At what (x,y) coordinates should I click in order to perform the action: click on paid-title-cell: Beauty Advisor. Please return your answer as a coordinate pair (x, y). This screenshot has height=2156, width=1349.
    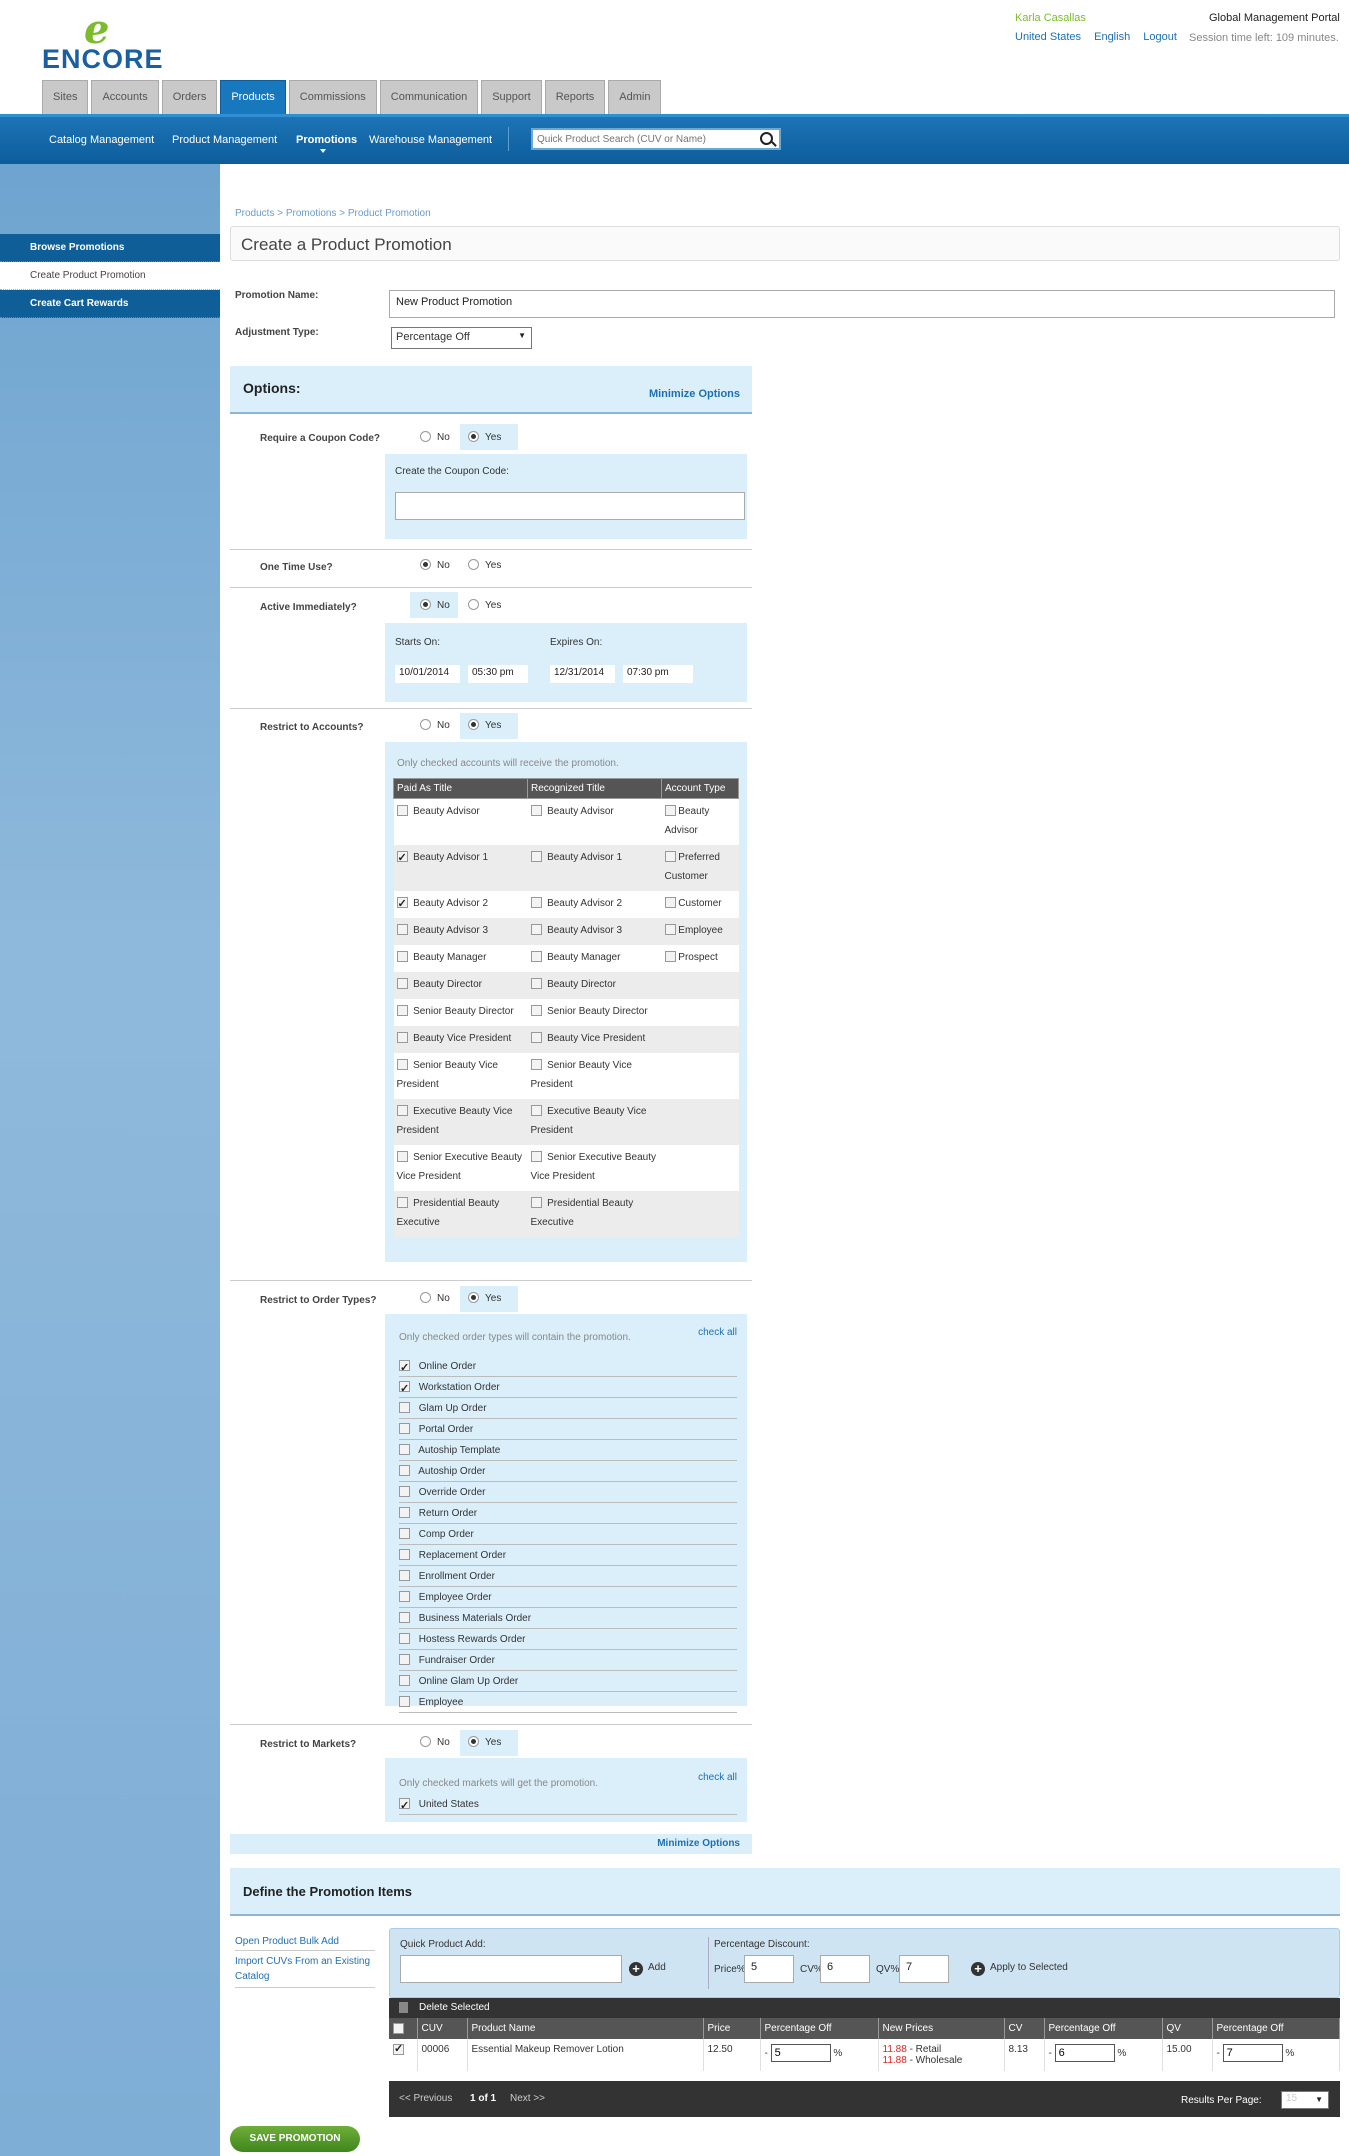
    Looking at the image, I should click on (460, 821).